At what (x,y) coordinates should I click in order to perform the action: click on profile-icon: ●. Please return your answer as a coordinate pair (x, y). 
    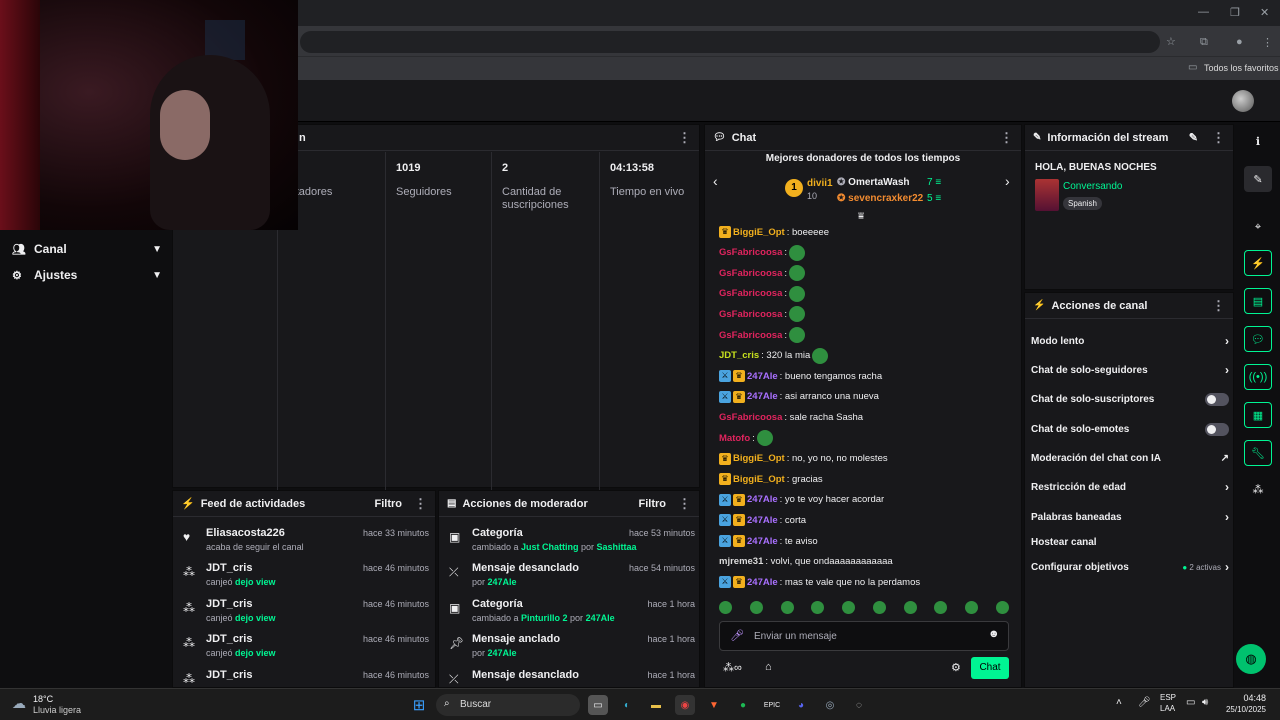
    Looking at the image, I should click on (1239, 42).